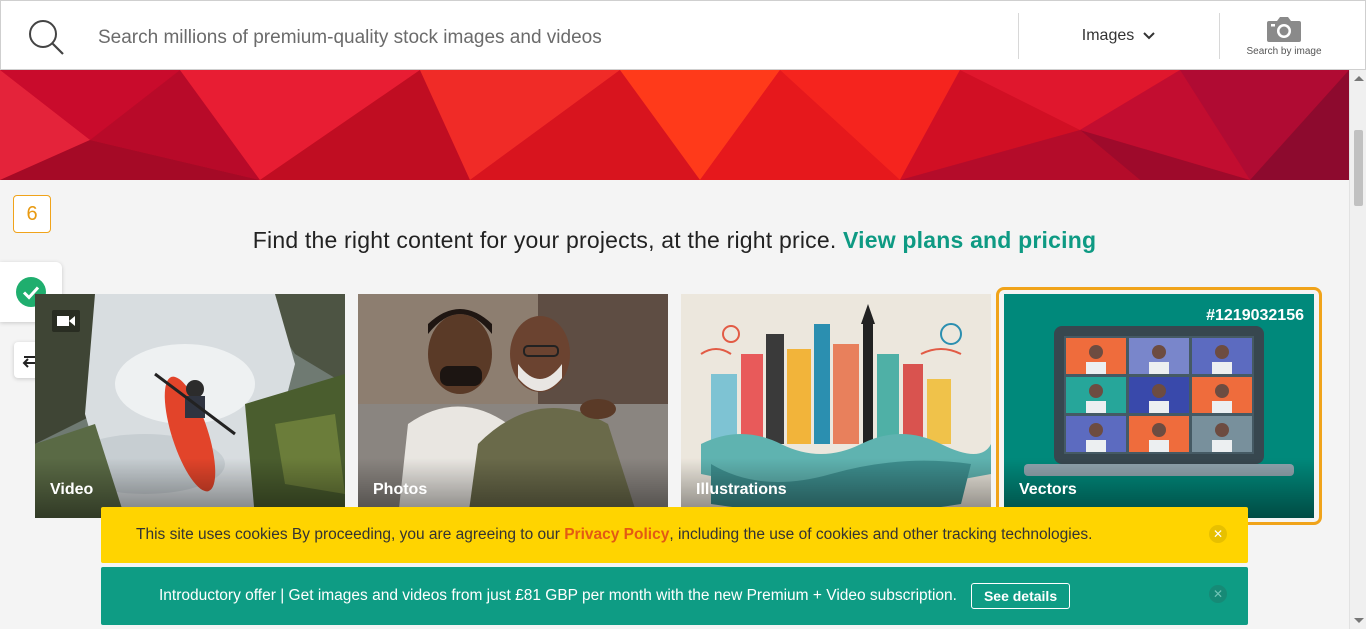  Describe the element at coordinates (1159, 406) in the screenshot. I see `card-vectors: #1219032156 Vectors` at that location.